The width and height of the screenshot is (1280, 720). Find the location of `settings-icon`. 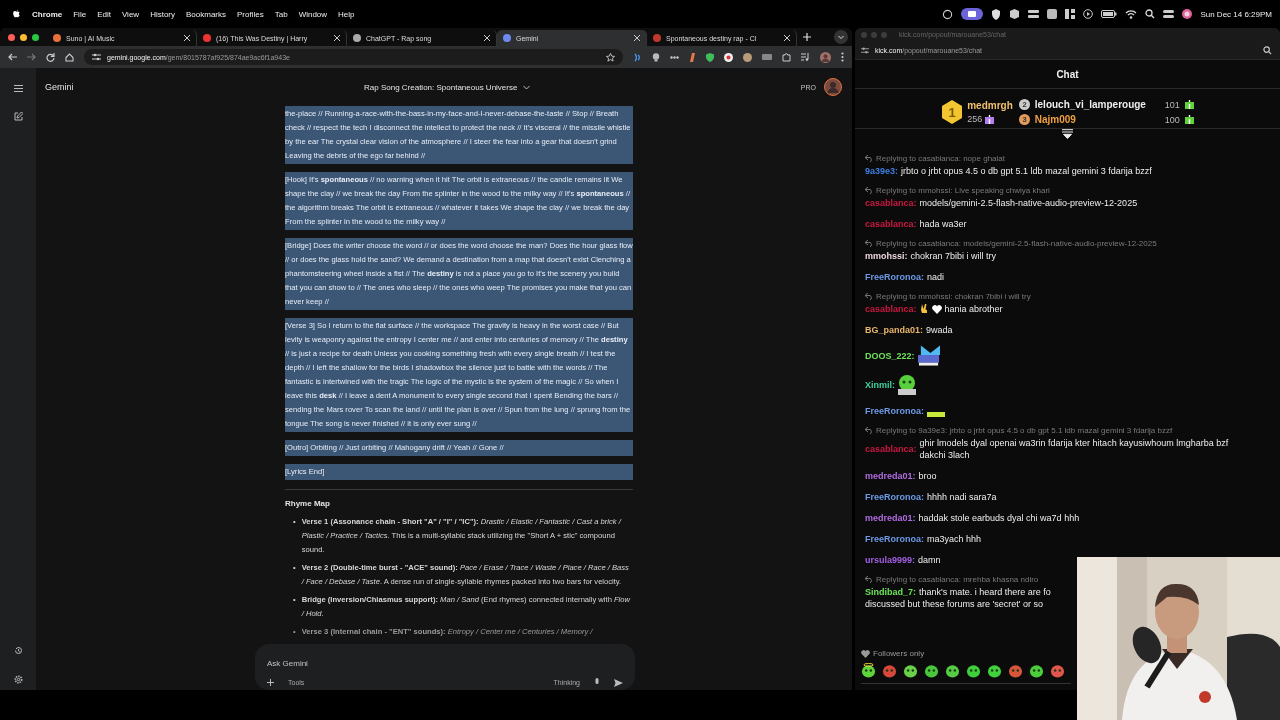

settings-icon is located at coordinates (18, 679).